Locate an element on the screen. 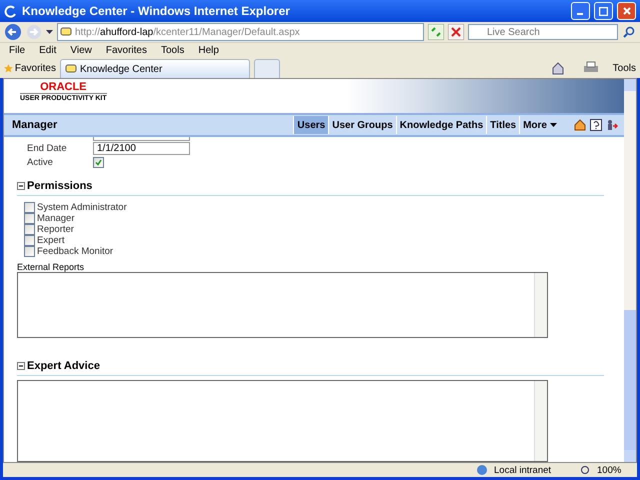  menu-item: View is located at coordinates (81, 50).